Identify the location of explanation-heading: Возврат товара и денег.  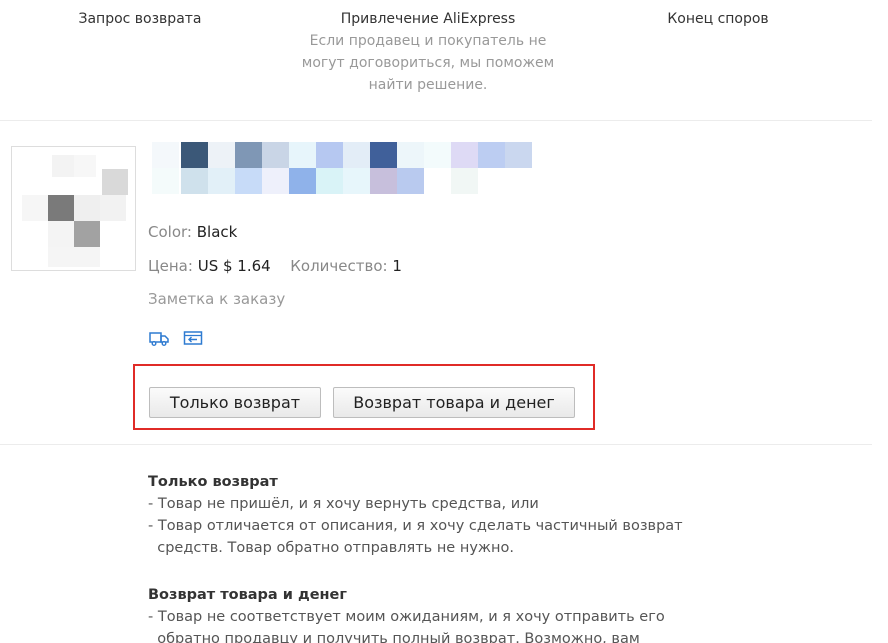
(247, 595).